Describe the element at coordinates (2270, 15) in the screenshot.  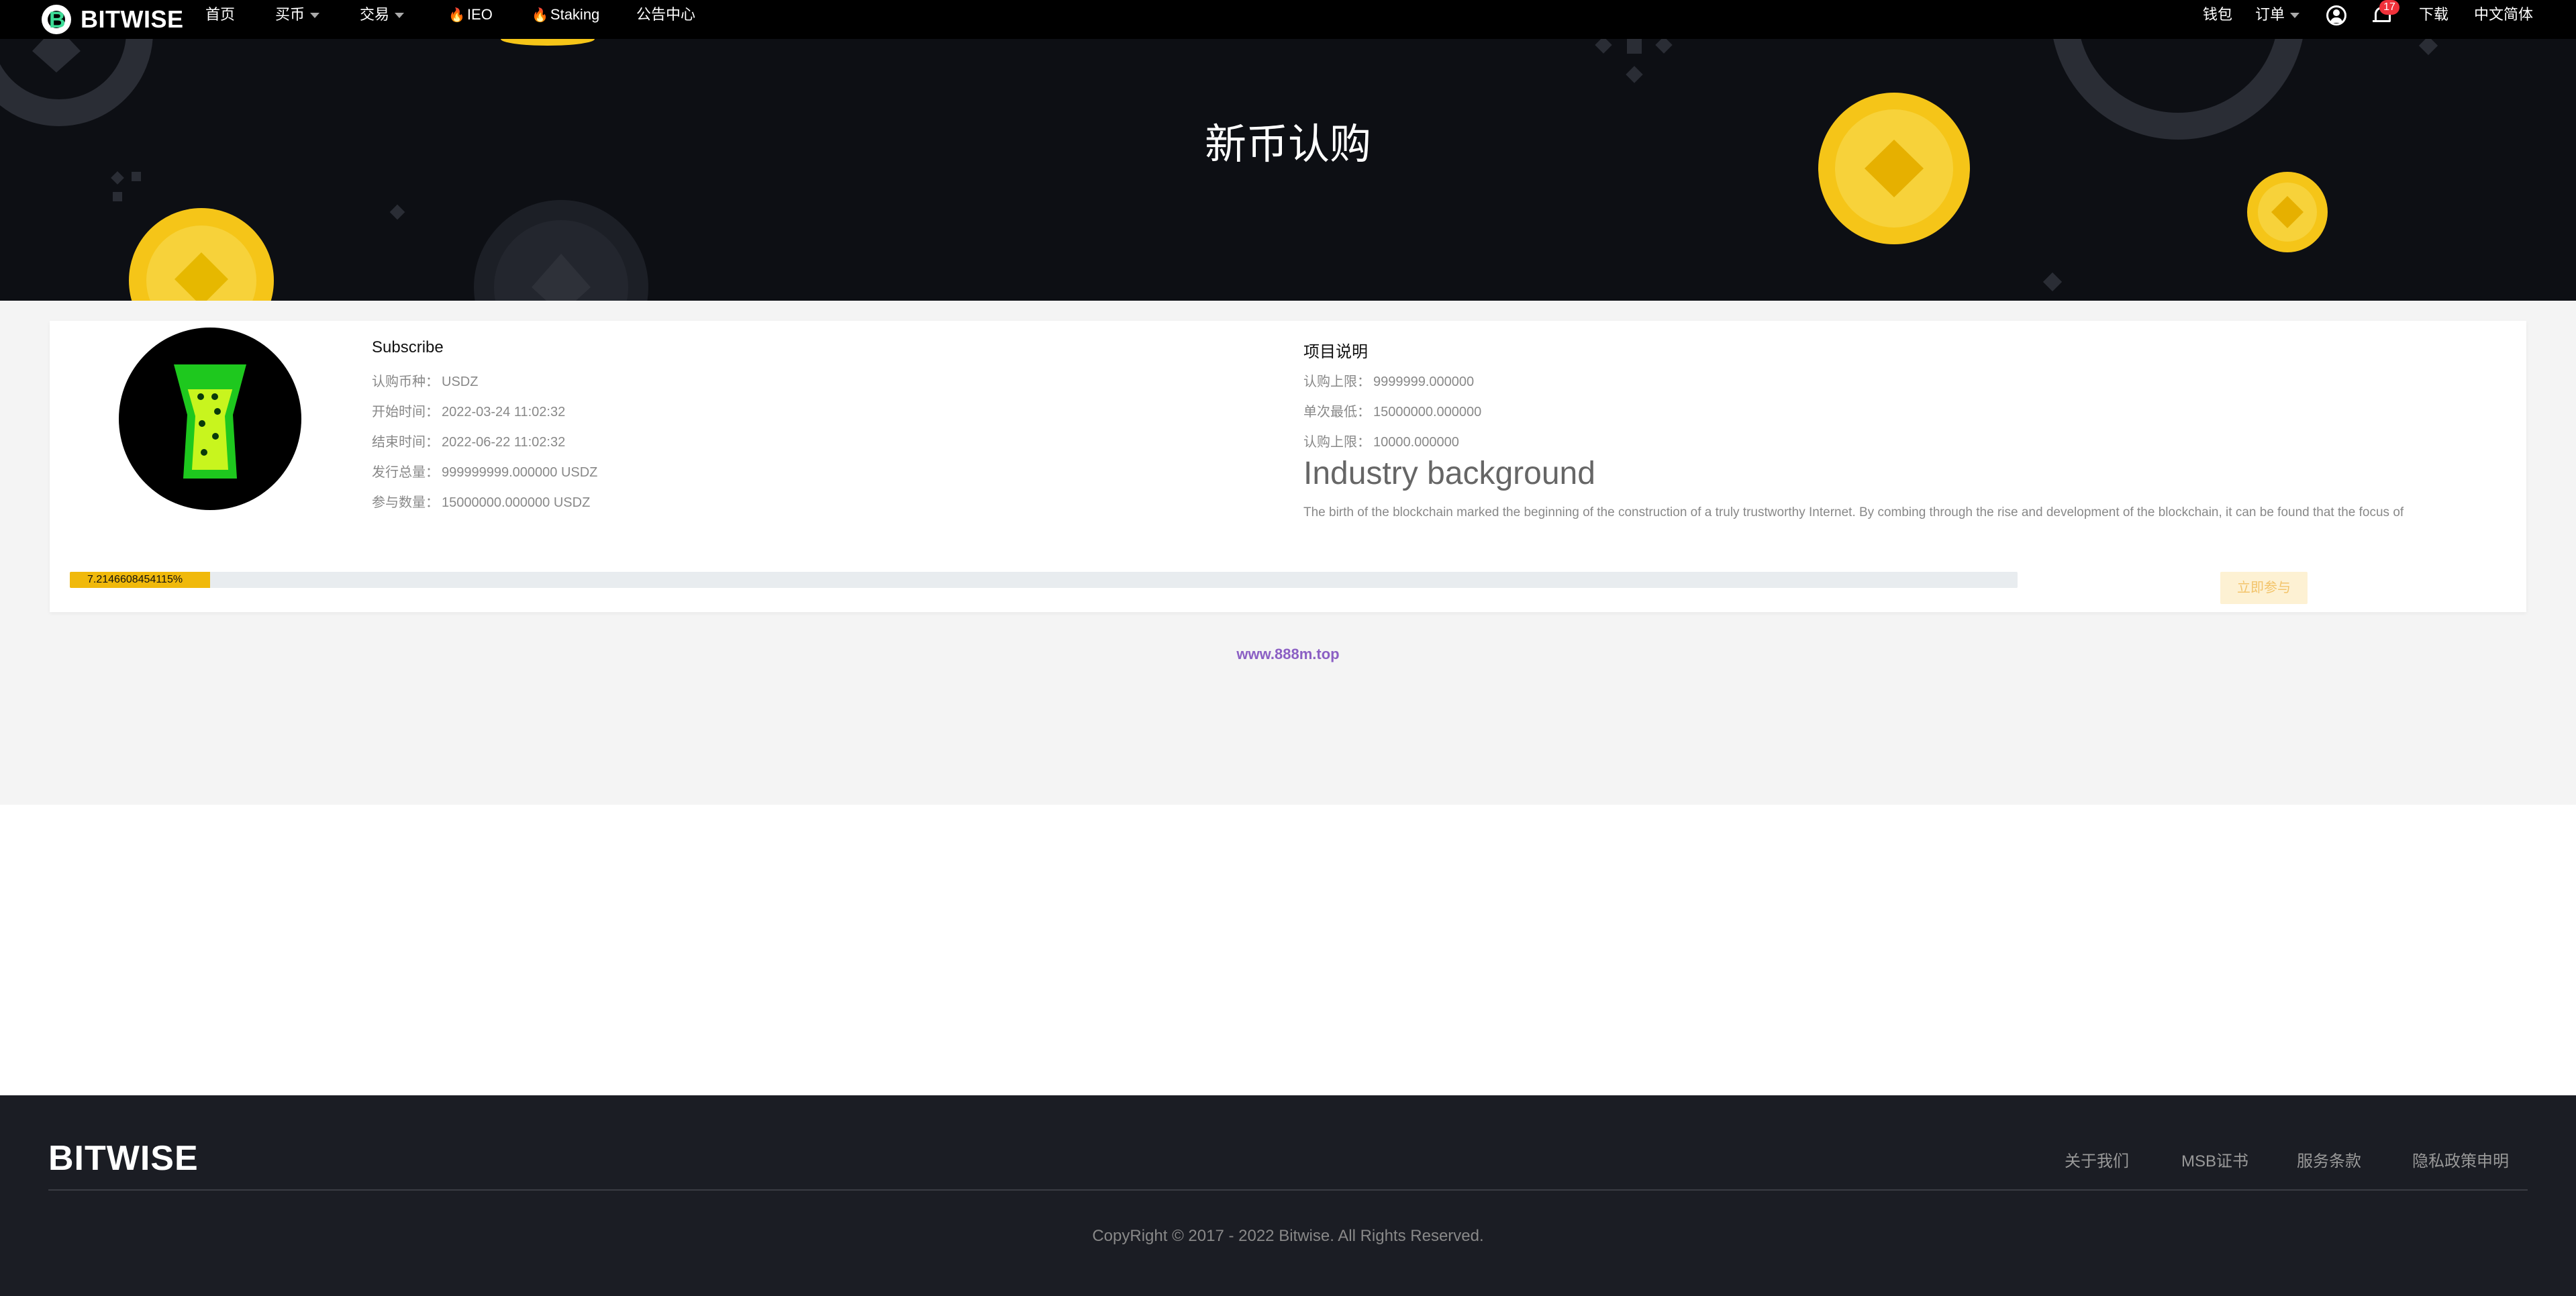
I see `nav-orders-label: 订单` at that location.